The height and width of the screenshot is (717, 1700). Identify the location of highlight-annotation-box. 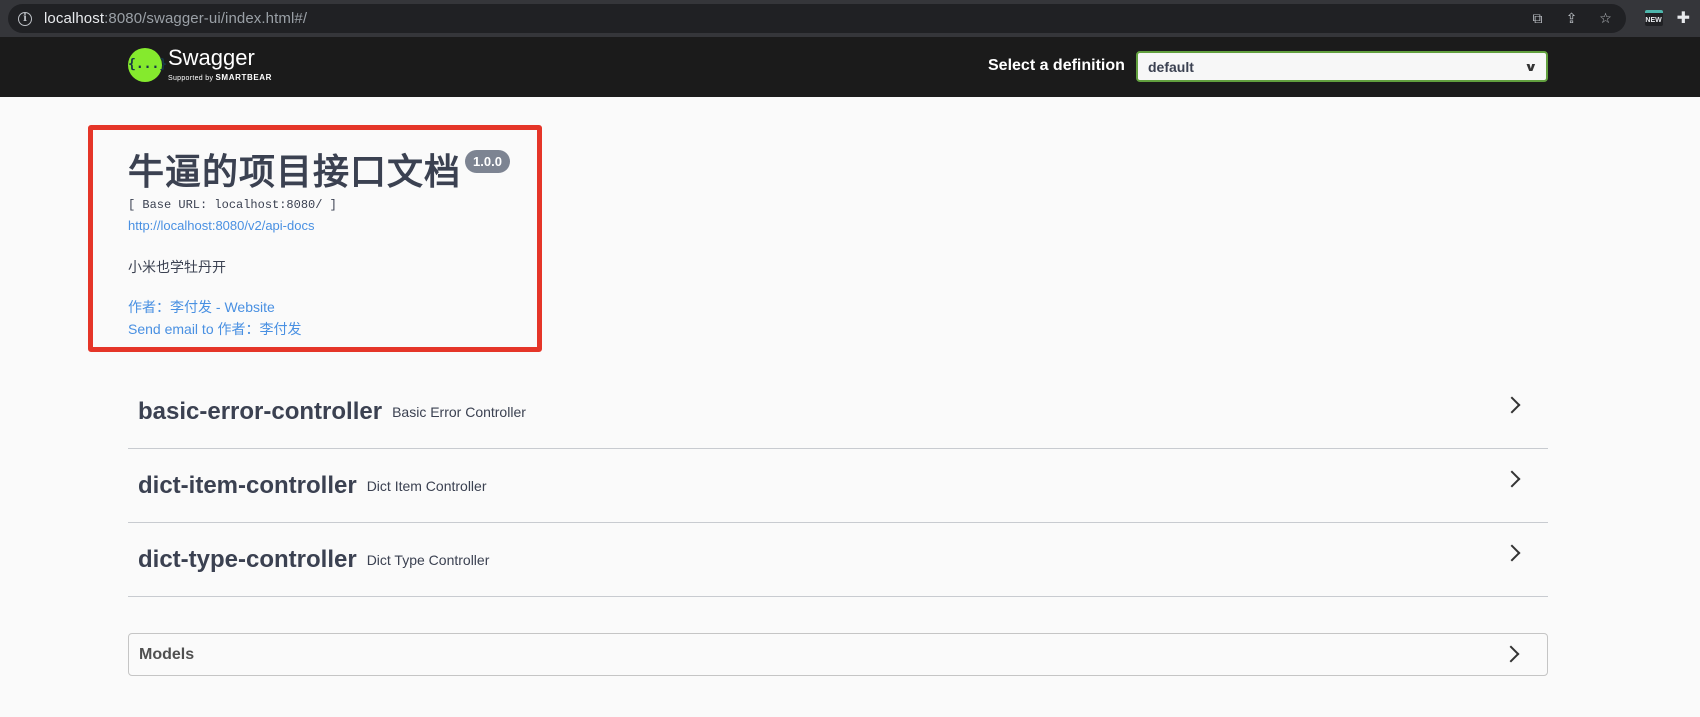
(315, 238).